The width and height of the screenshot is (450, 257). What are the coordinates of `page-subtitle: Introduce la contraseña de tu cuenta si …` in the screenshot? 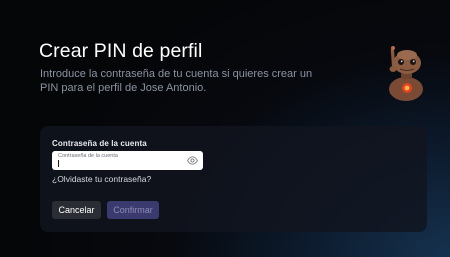 It's located at (176, 81).